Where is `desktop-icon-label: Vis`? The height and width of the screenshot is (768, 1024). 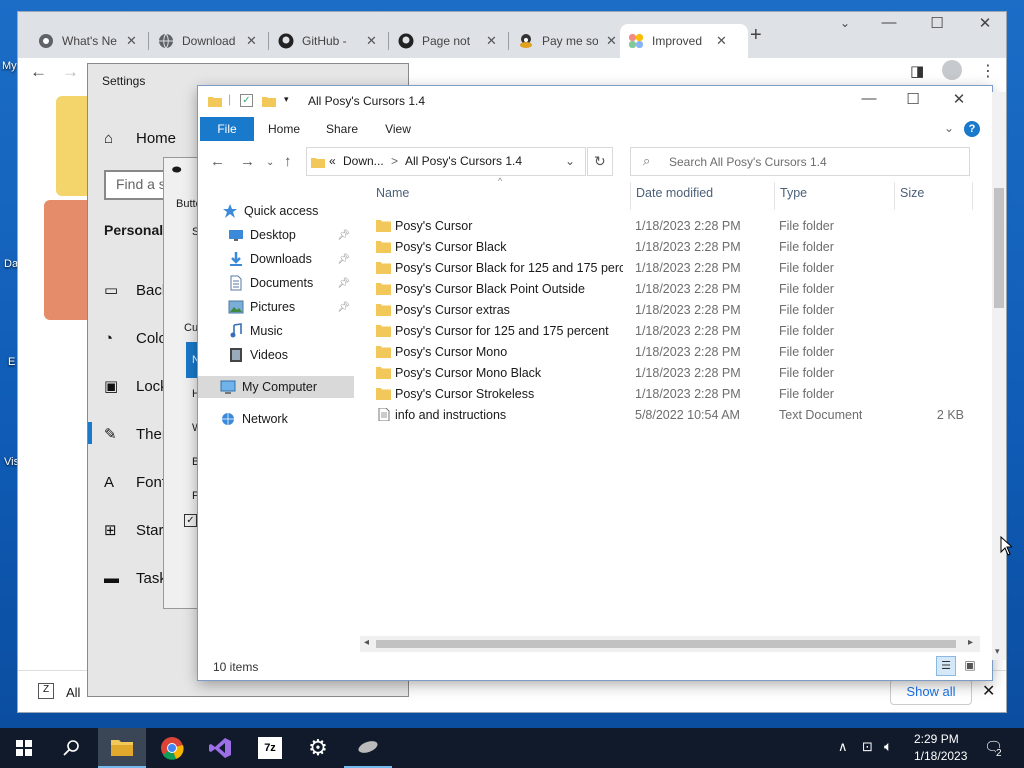 desktop-icon-label: Vis is located at coordinates (11, 462).